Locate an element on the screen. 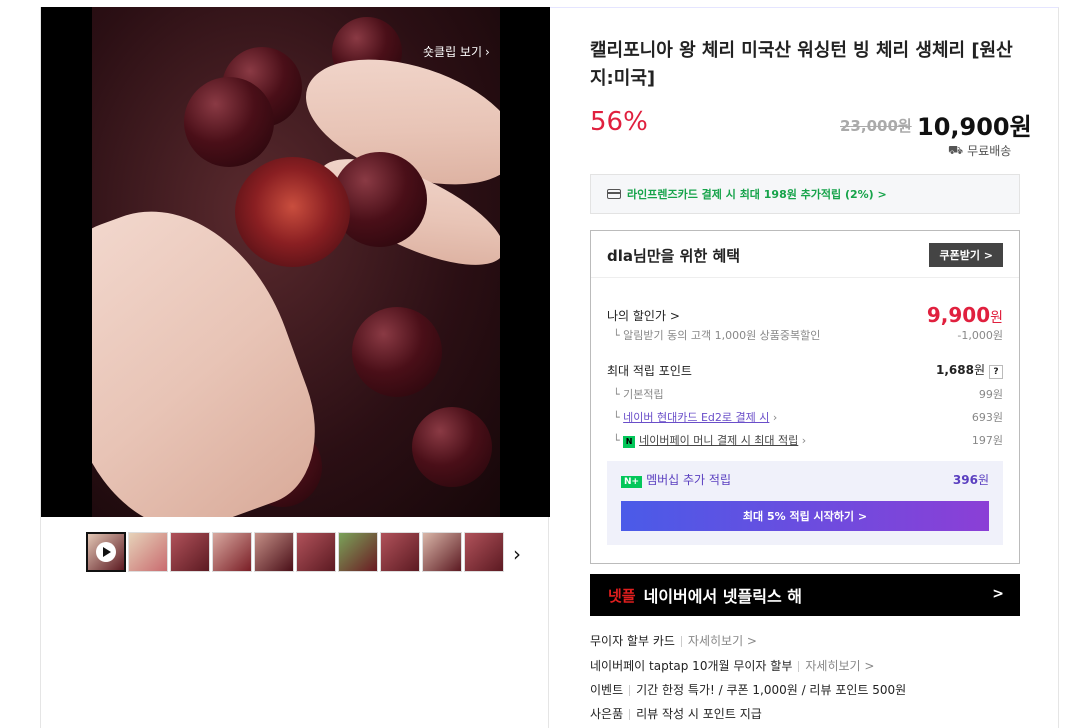  coupon-button: 쿠폰받기 > is located at coordinates (966, 255).